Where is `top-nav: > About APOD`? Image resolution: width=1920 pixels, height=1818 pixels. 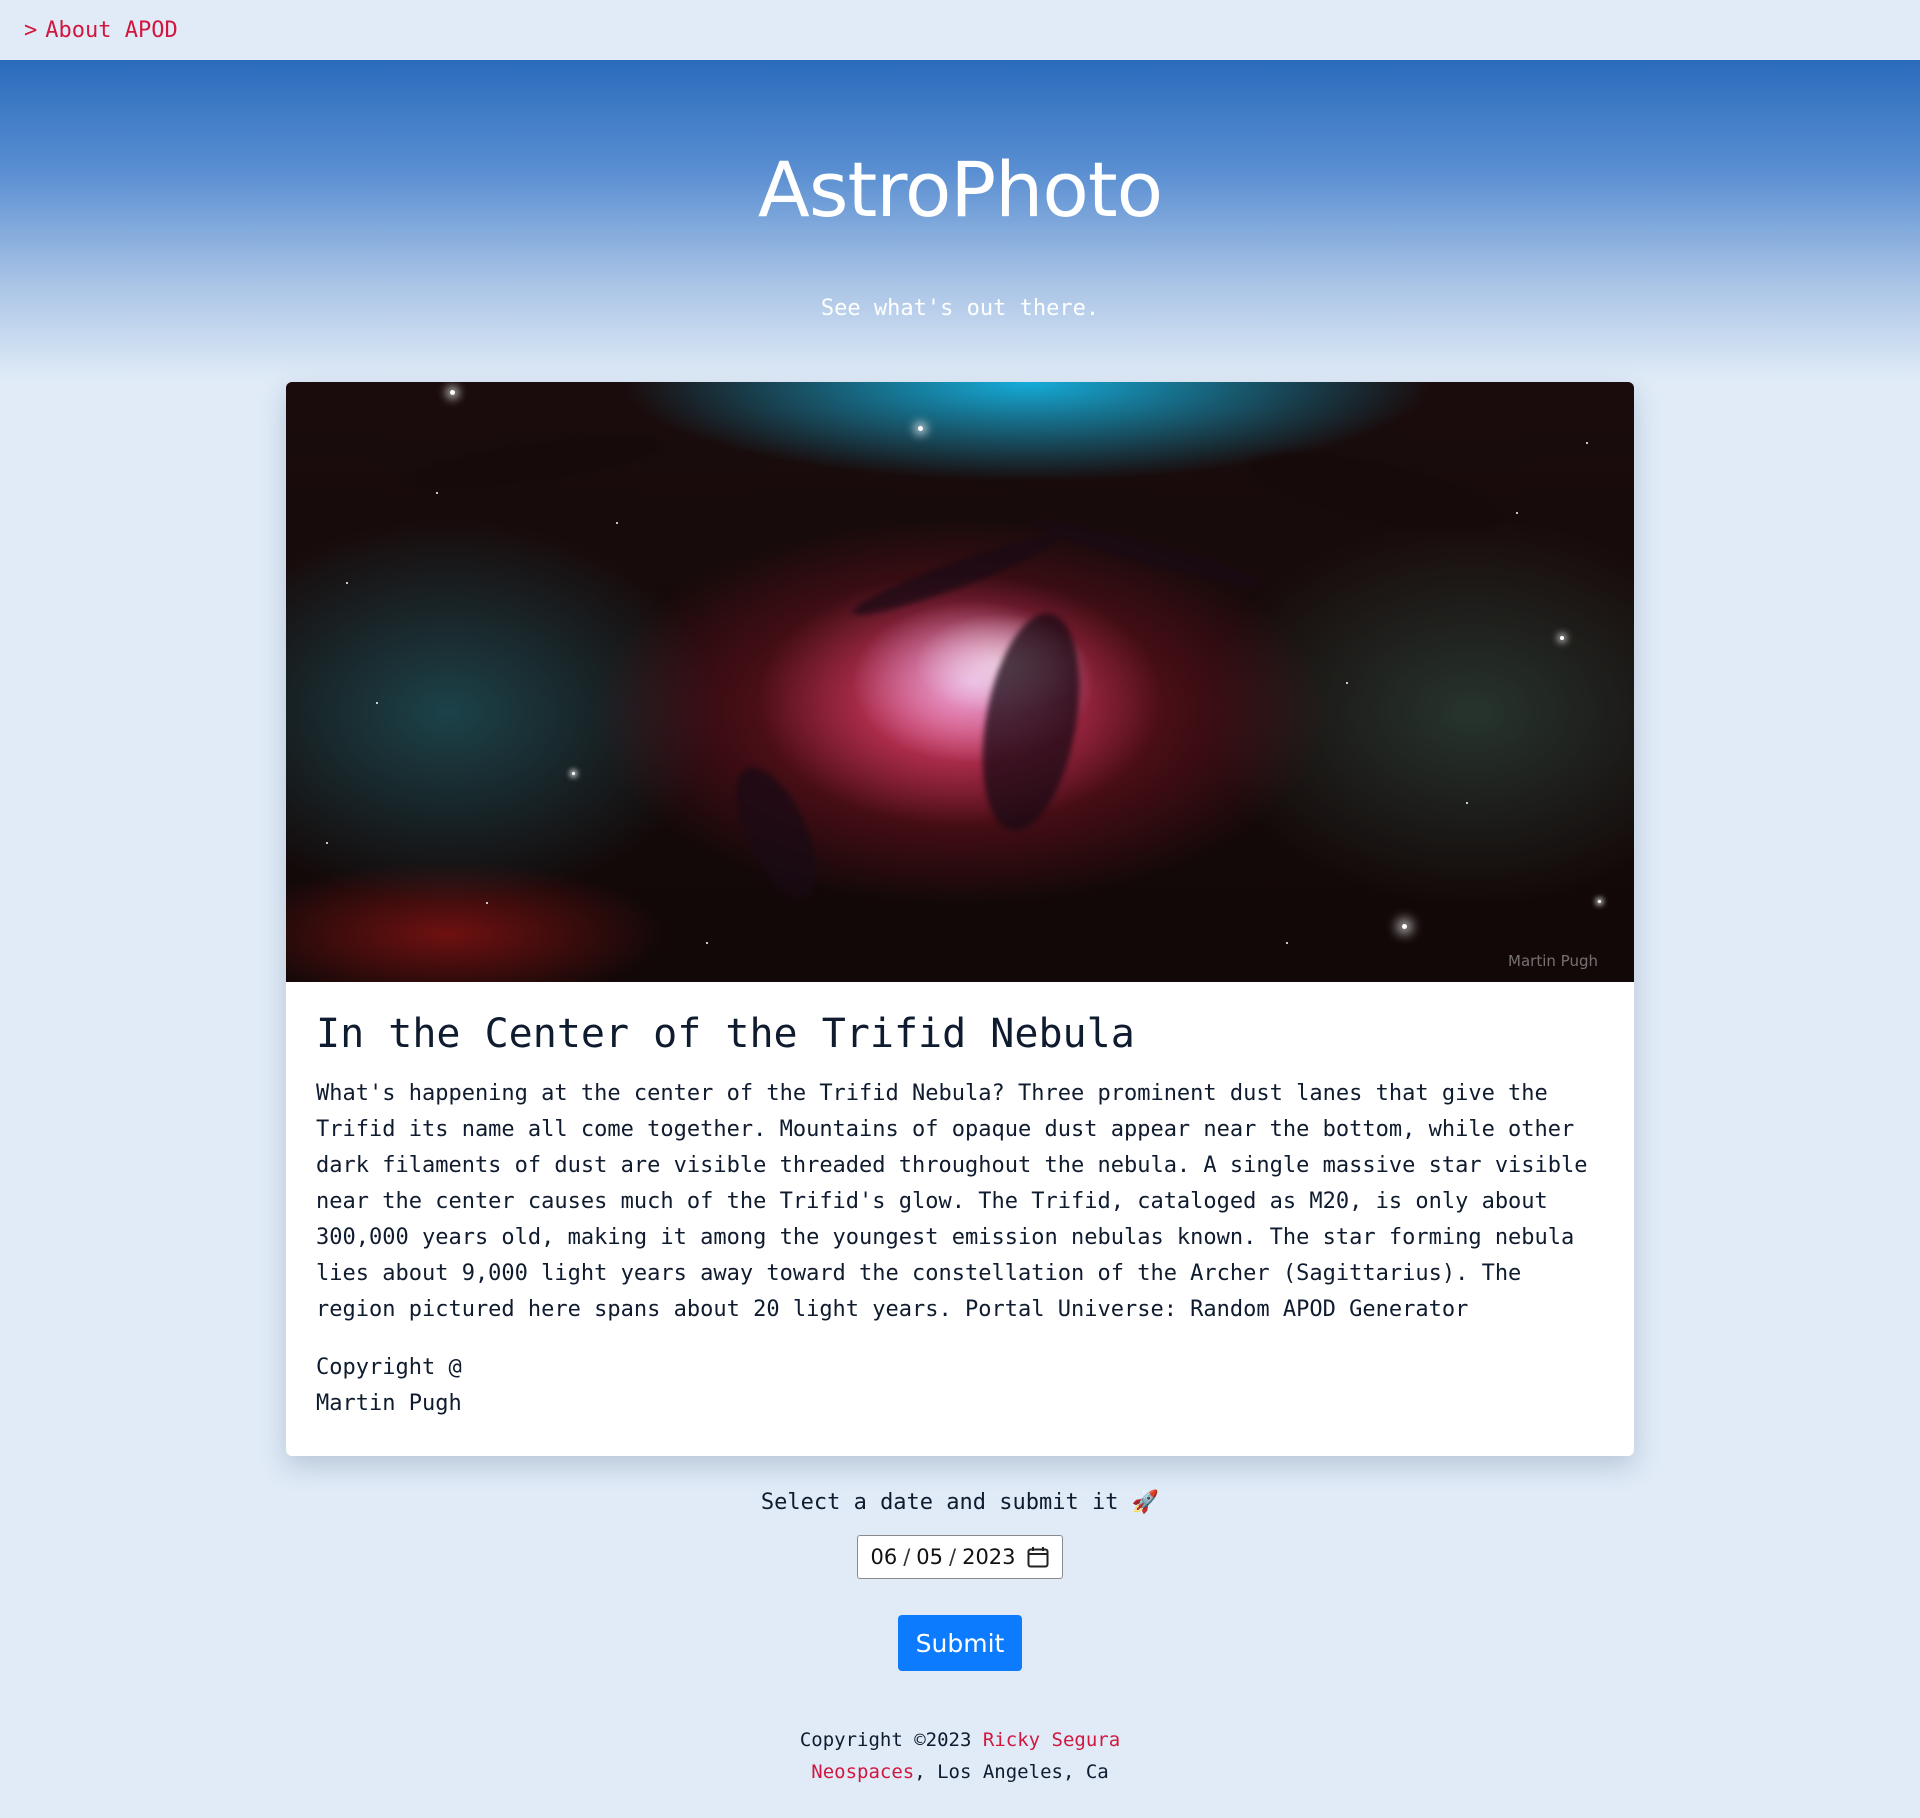 top-nav: > About APOD is located at coordinates (960, 30).